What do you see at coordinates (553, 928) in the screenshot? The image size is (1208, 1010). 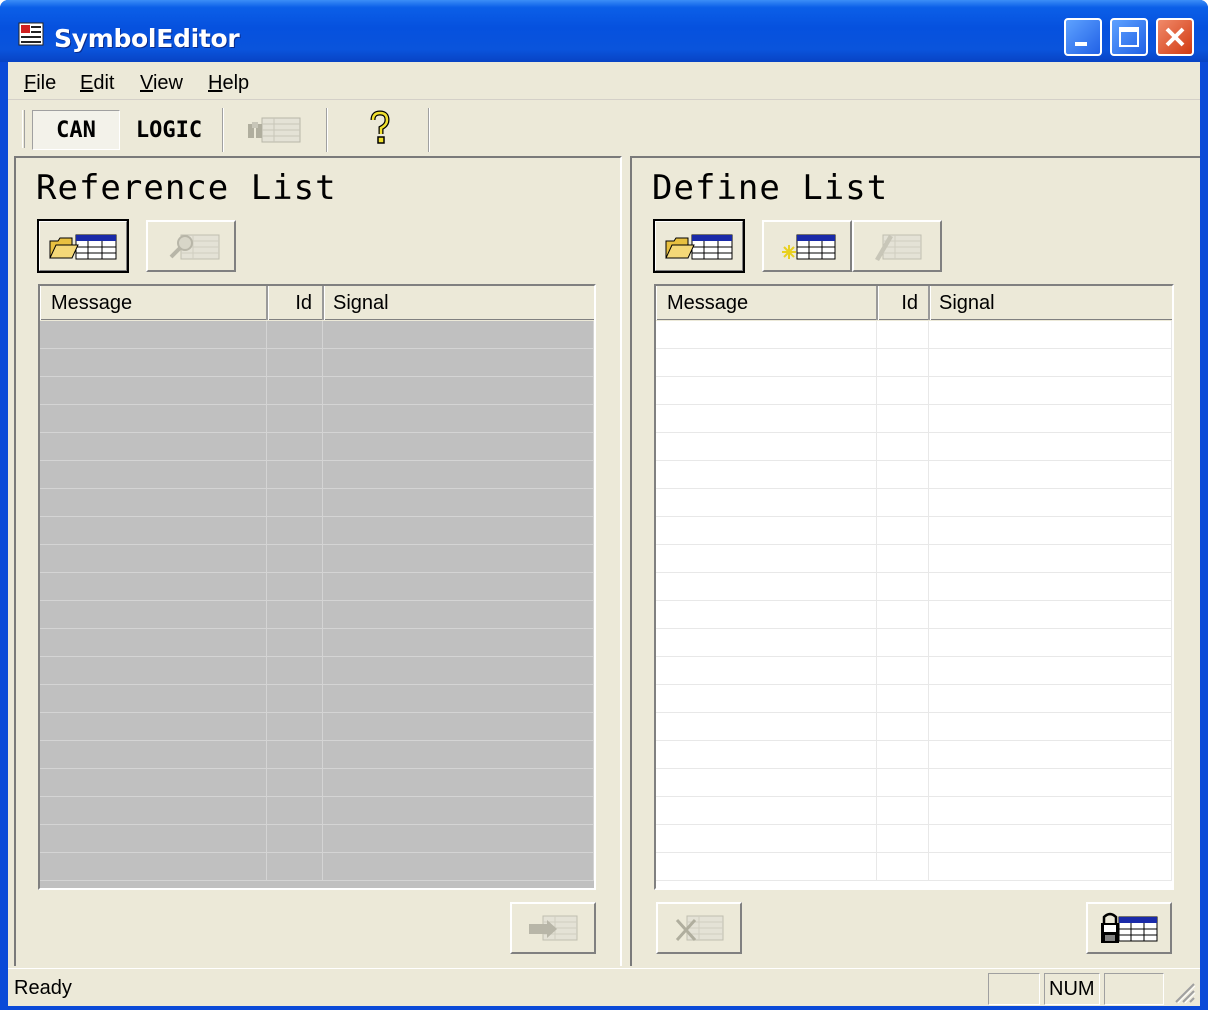 I see `reference-transfer-button` at bounding box center [553, 928].